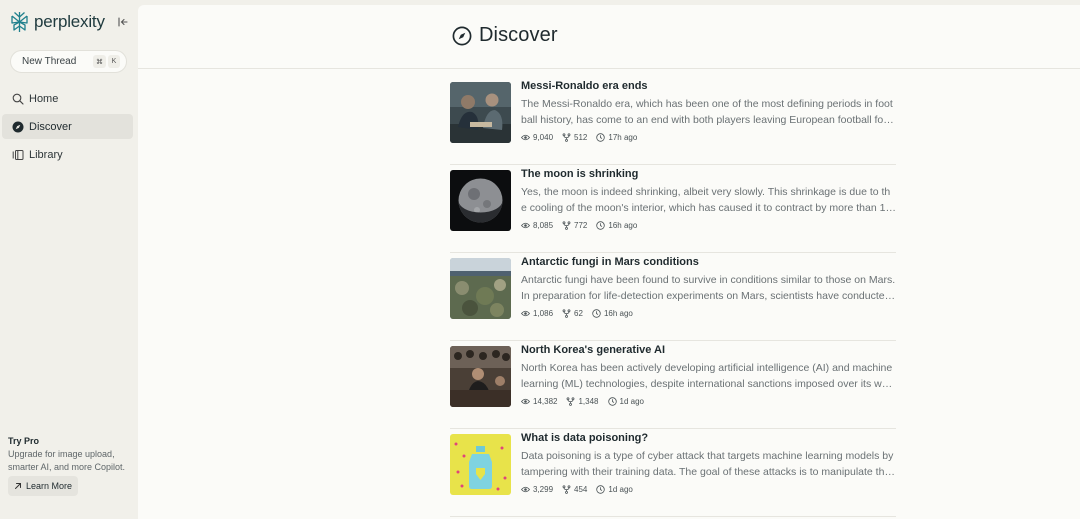  I want to click on promo-title: Try Pro, so click(24, 441).